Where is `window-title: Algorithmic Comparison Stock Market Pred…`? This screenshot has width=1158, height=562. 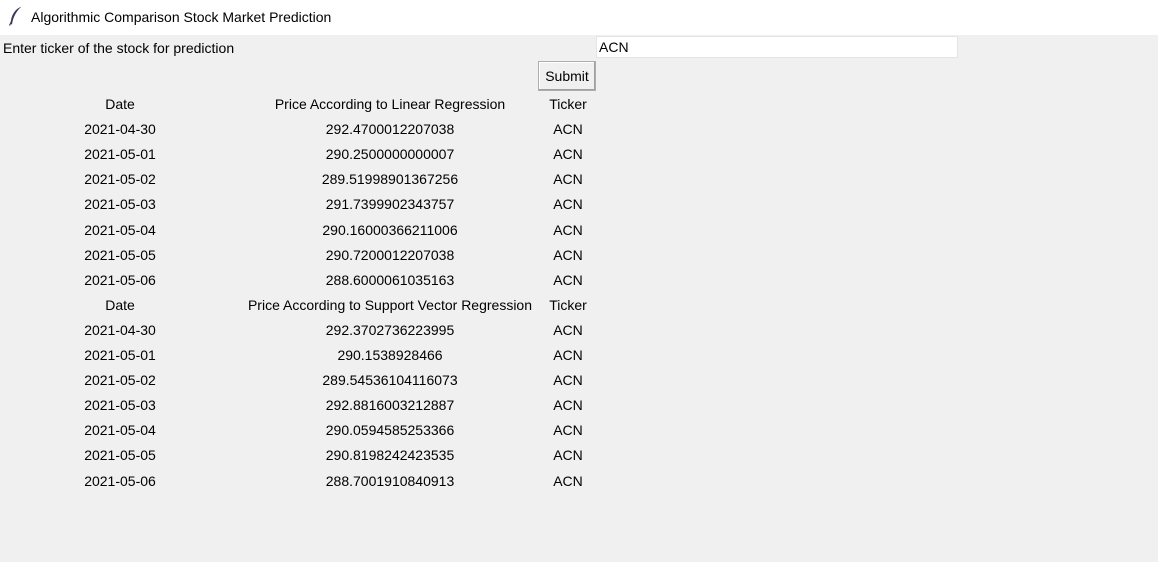 window-title: Algorithmic Comparison Stock Market Pred… is located at coordinates (181, 17).